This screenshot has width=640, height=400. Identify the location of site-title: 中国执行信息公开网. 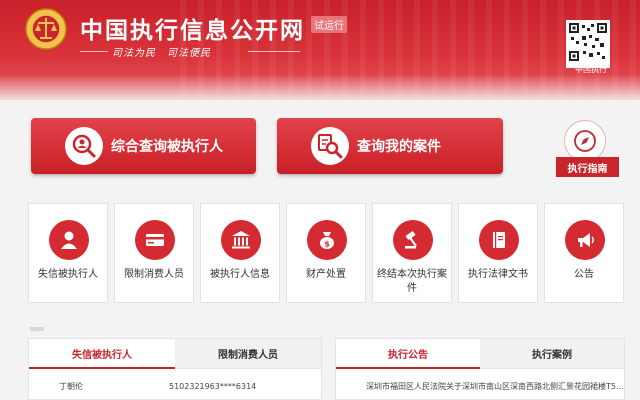
(192, 28).